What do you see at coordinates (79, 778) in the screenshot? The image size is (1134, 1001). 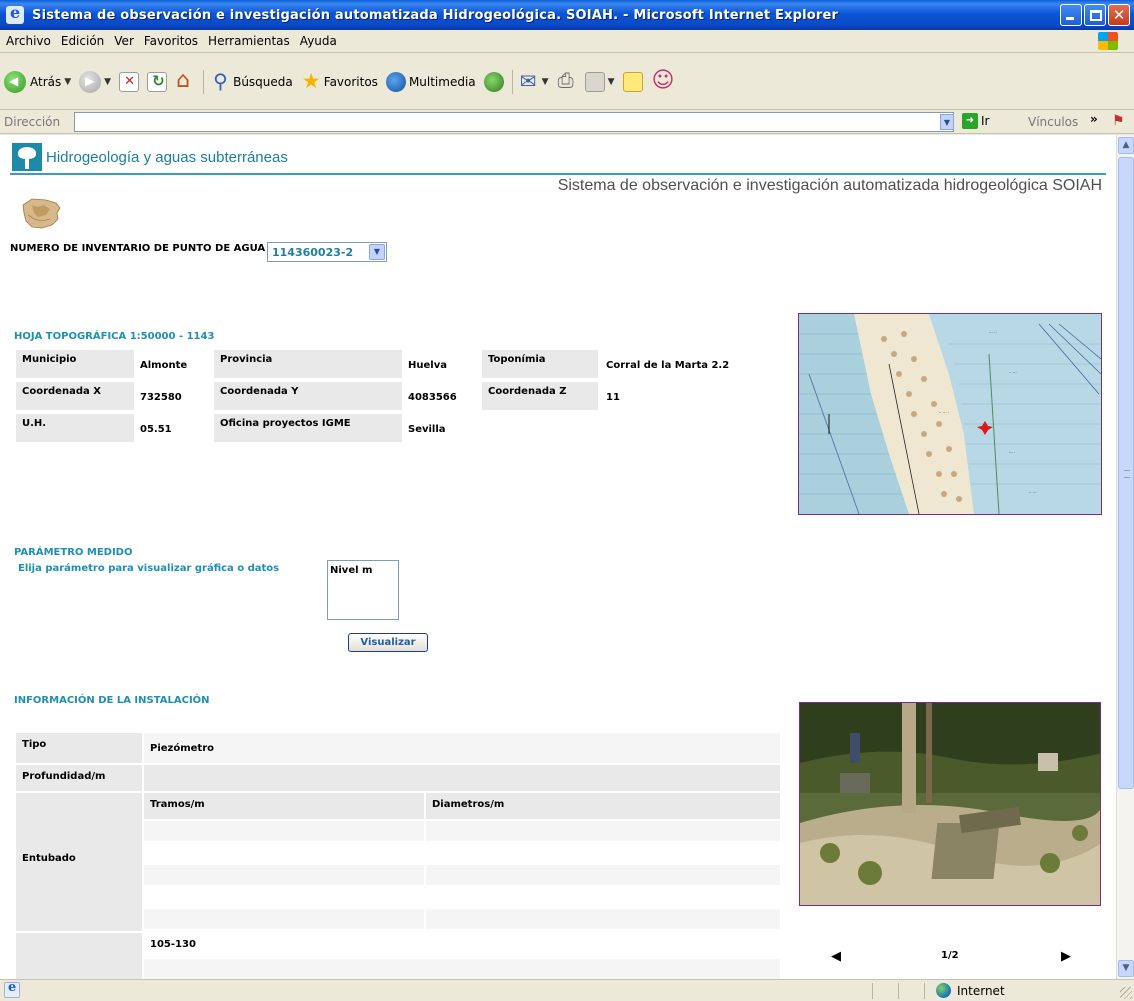 I see `profundidad-label: Profundidad/m` at bounding box center [79, 778].